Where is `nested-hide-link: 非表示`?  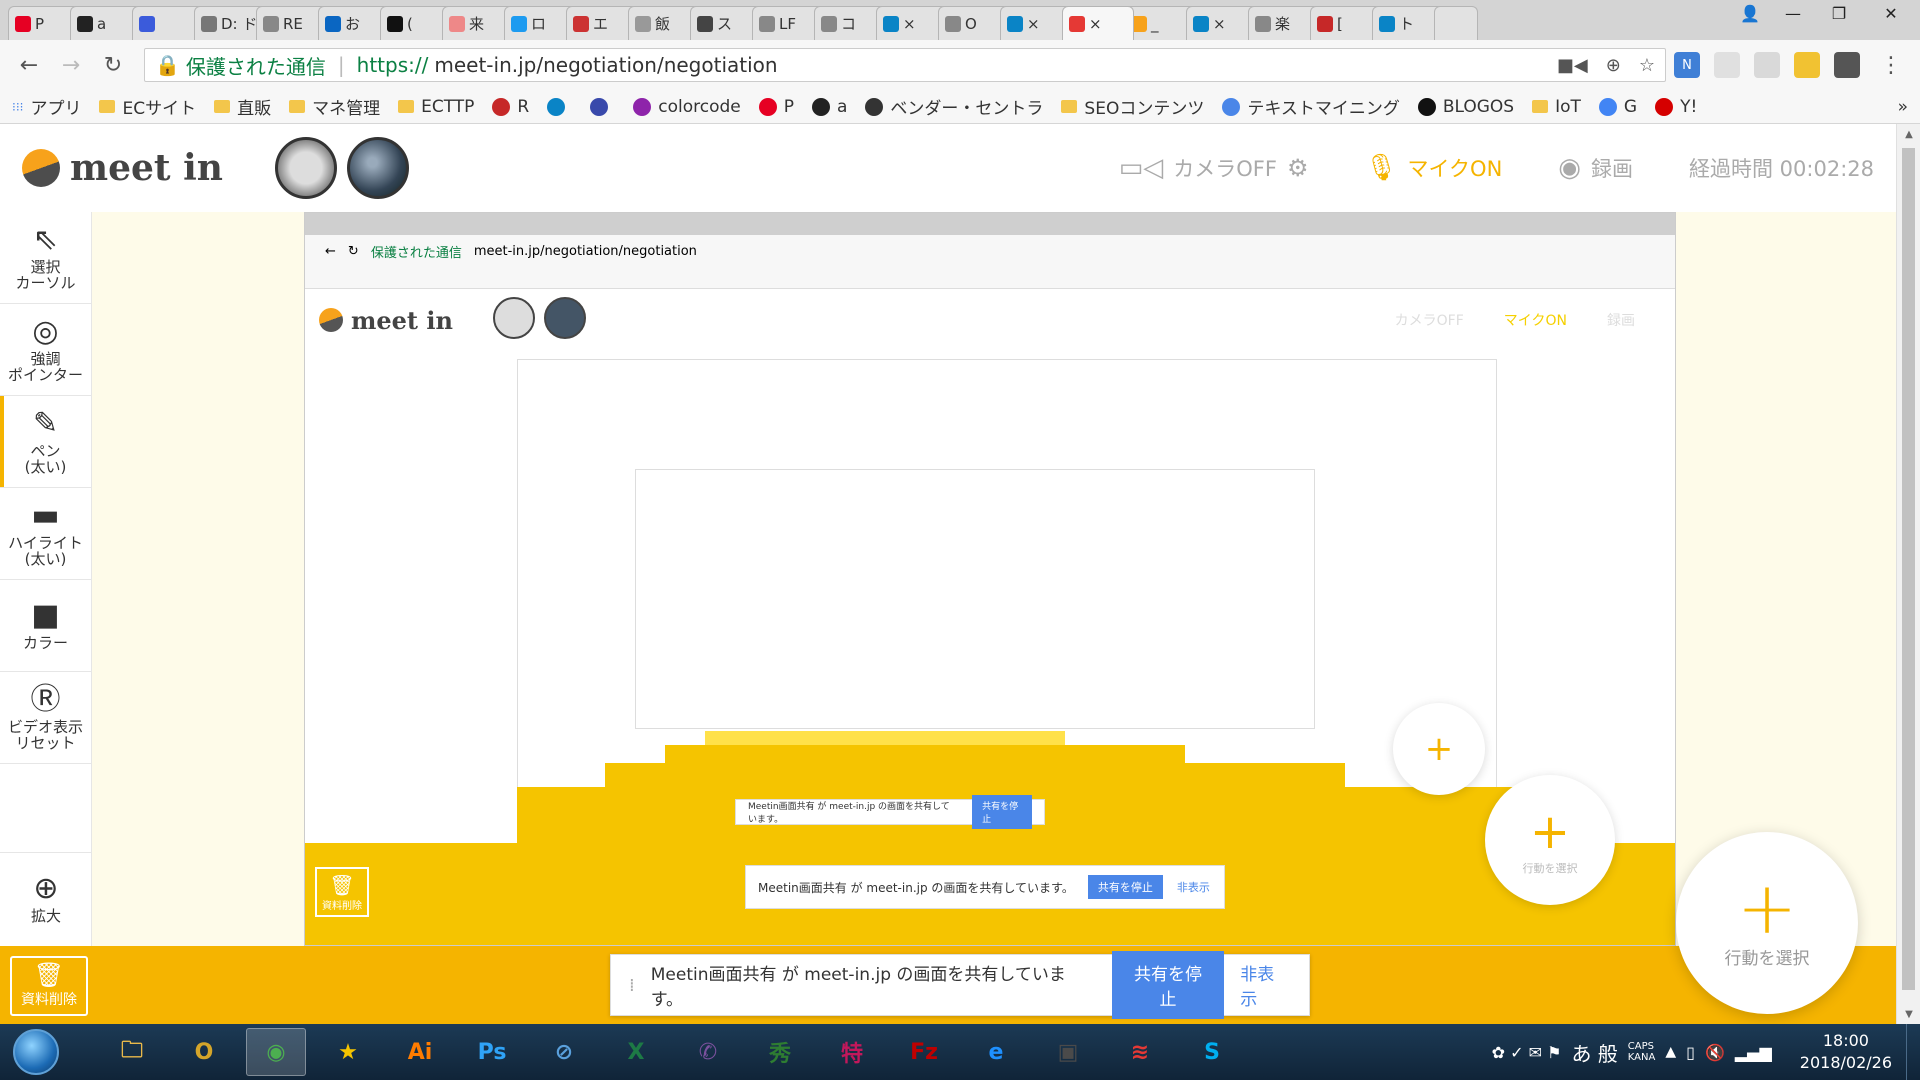
nested-hide-link: 非表示 is located at coordinates (1193, 887).